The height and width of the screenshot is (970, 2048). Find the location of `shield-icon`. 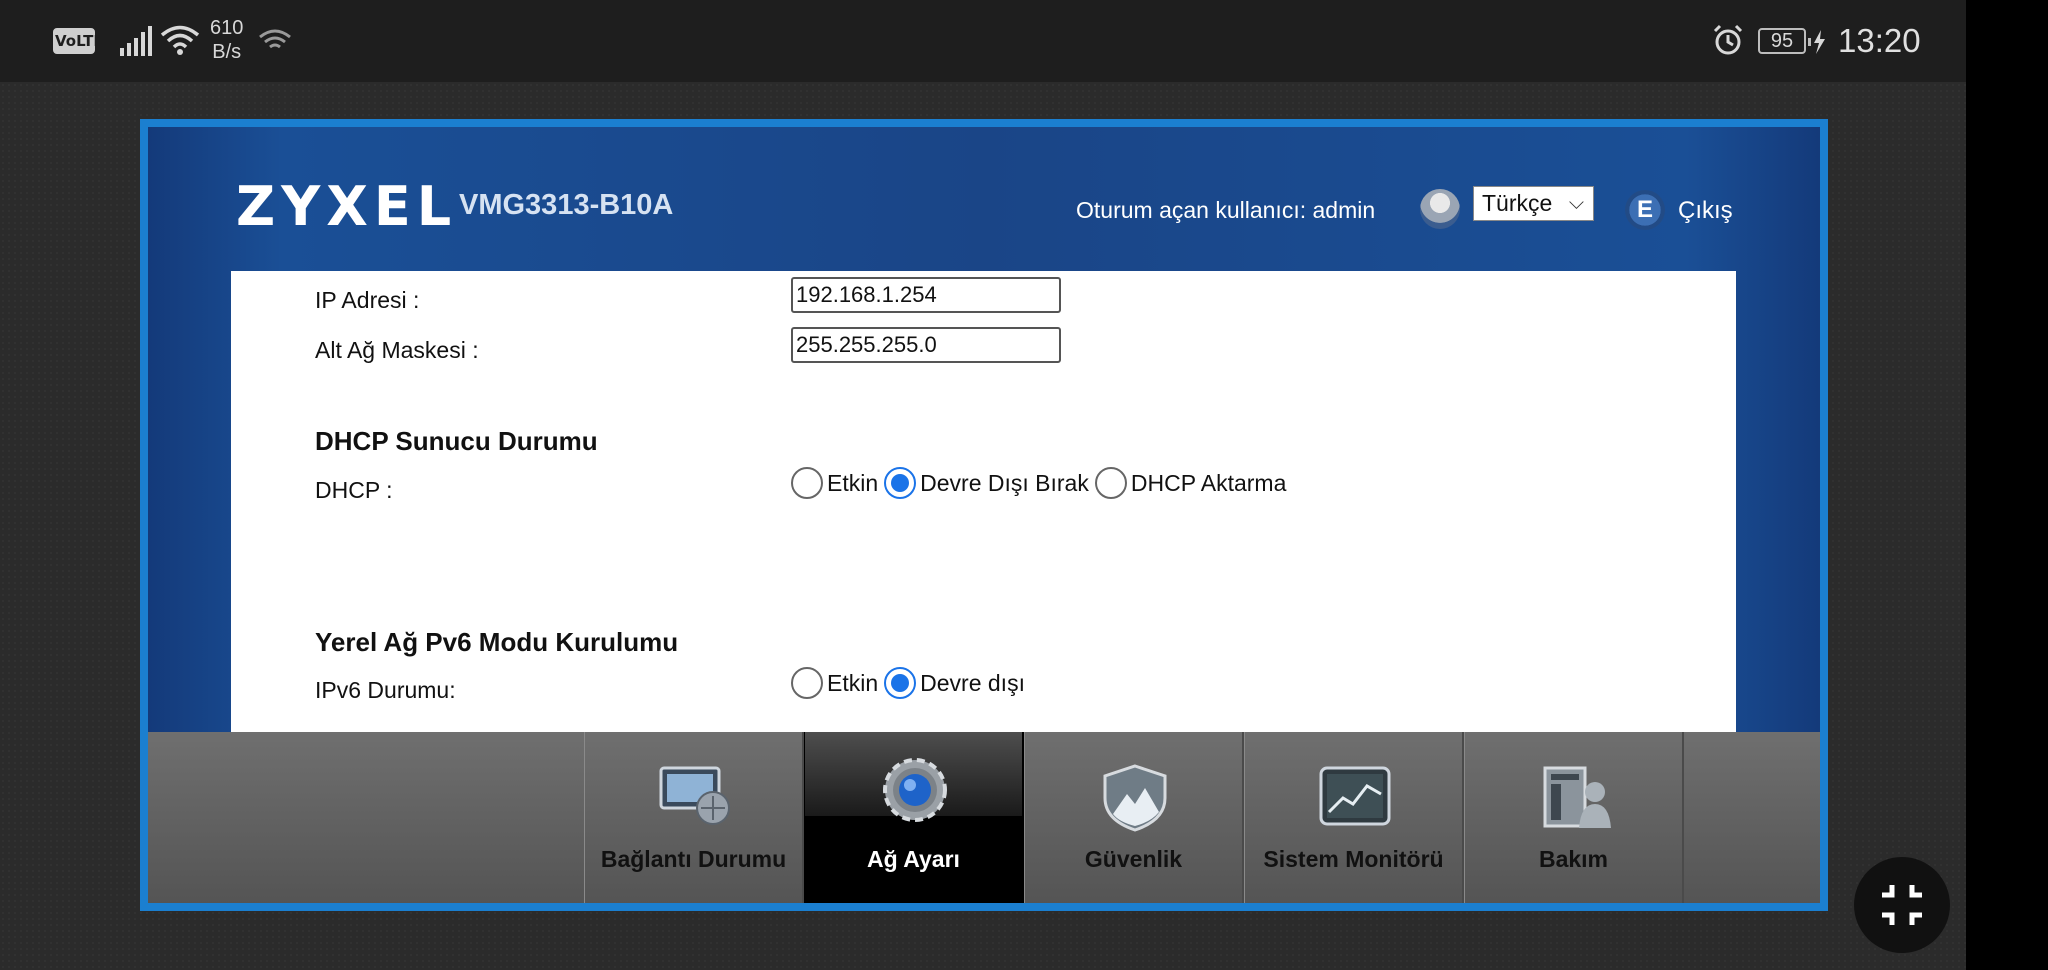

shield-icon is located at coordinates (1135, 798).